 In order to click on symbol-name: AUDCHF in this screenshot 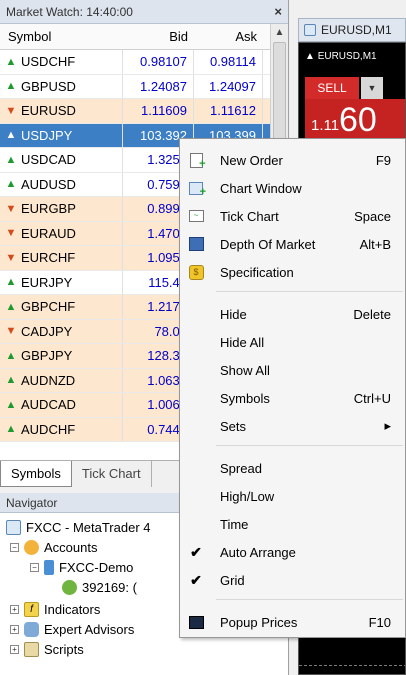, I will do `click(48, 429)`.